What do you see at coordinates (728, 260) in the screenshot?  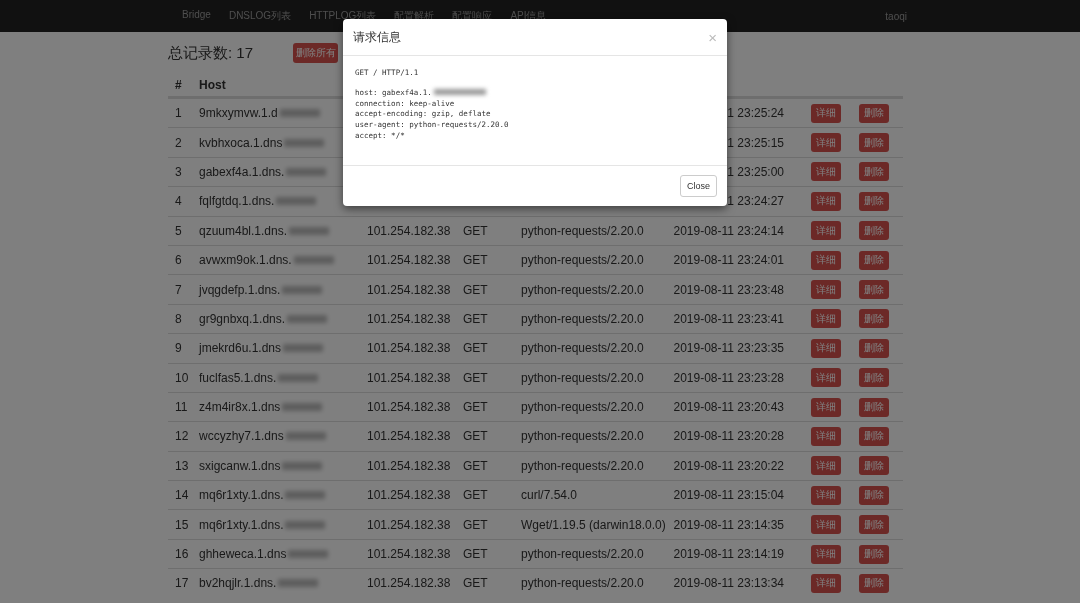 I see `table-cell: 2019-08-11 23:24:01` at bounding box center [728, 260].